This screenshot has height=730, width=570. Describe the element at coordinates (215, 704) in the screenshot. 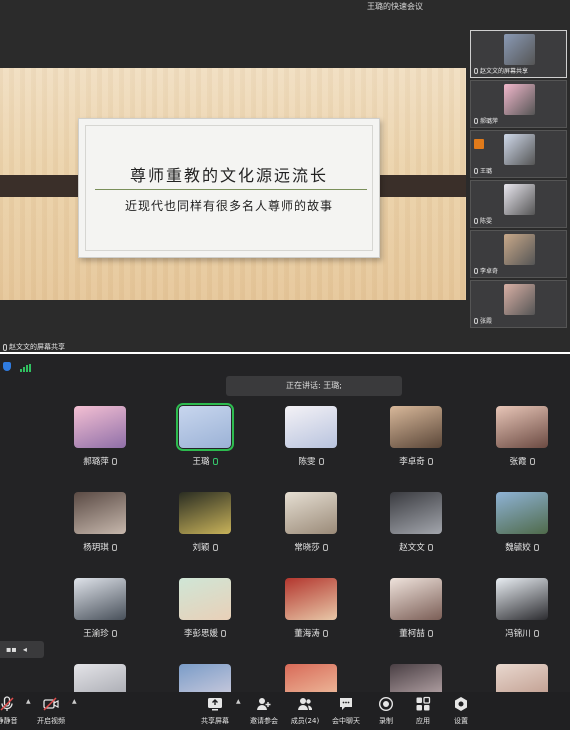

I see `share-screen-icon` at that location.